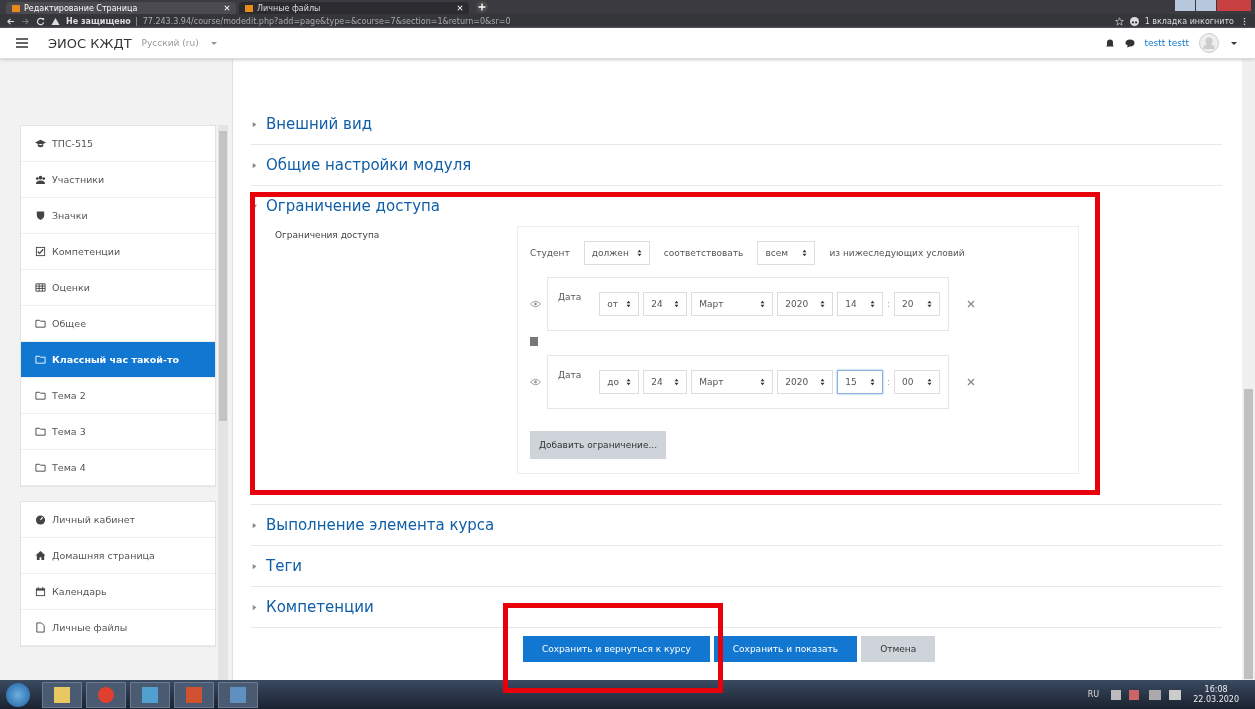 Image resolution: width=1255 pixels, height=709 pixels. Describe the element at coordinates (860, 304) in the screenshot. I see `select-field: 14` at that location.